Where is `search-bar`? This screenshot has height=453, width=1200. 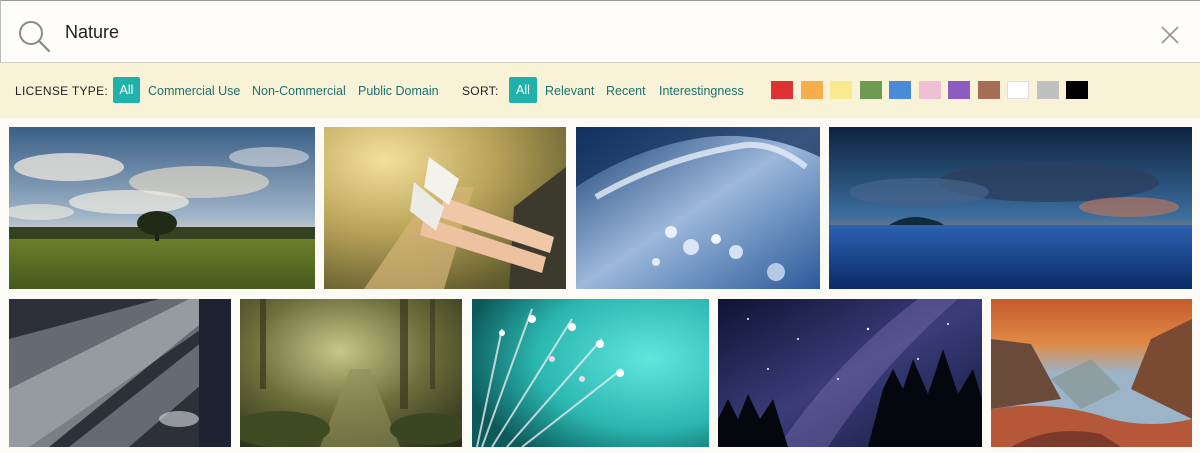 search-bar is located at coordinates (600, 31).